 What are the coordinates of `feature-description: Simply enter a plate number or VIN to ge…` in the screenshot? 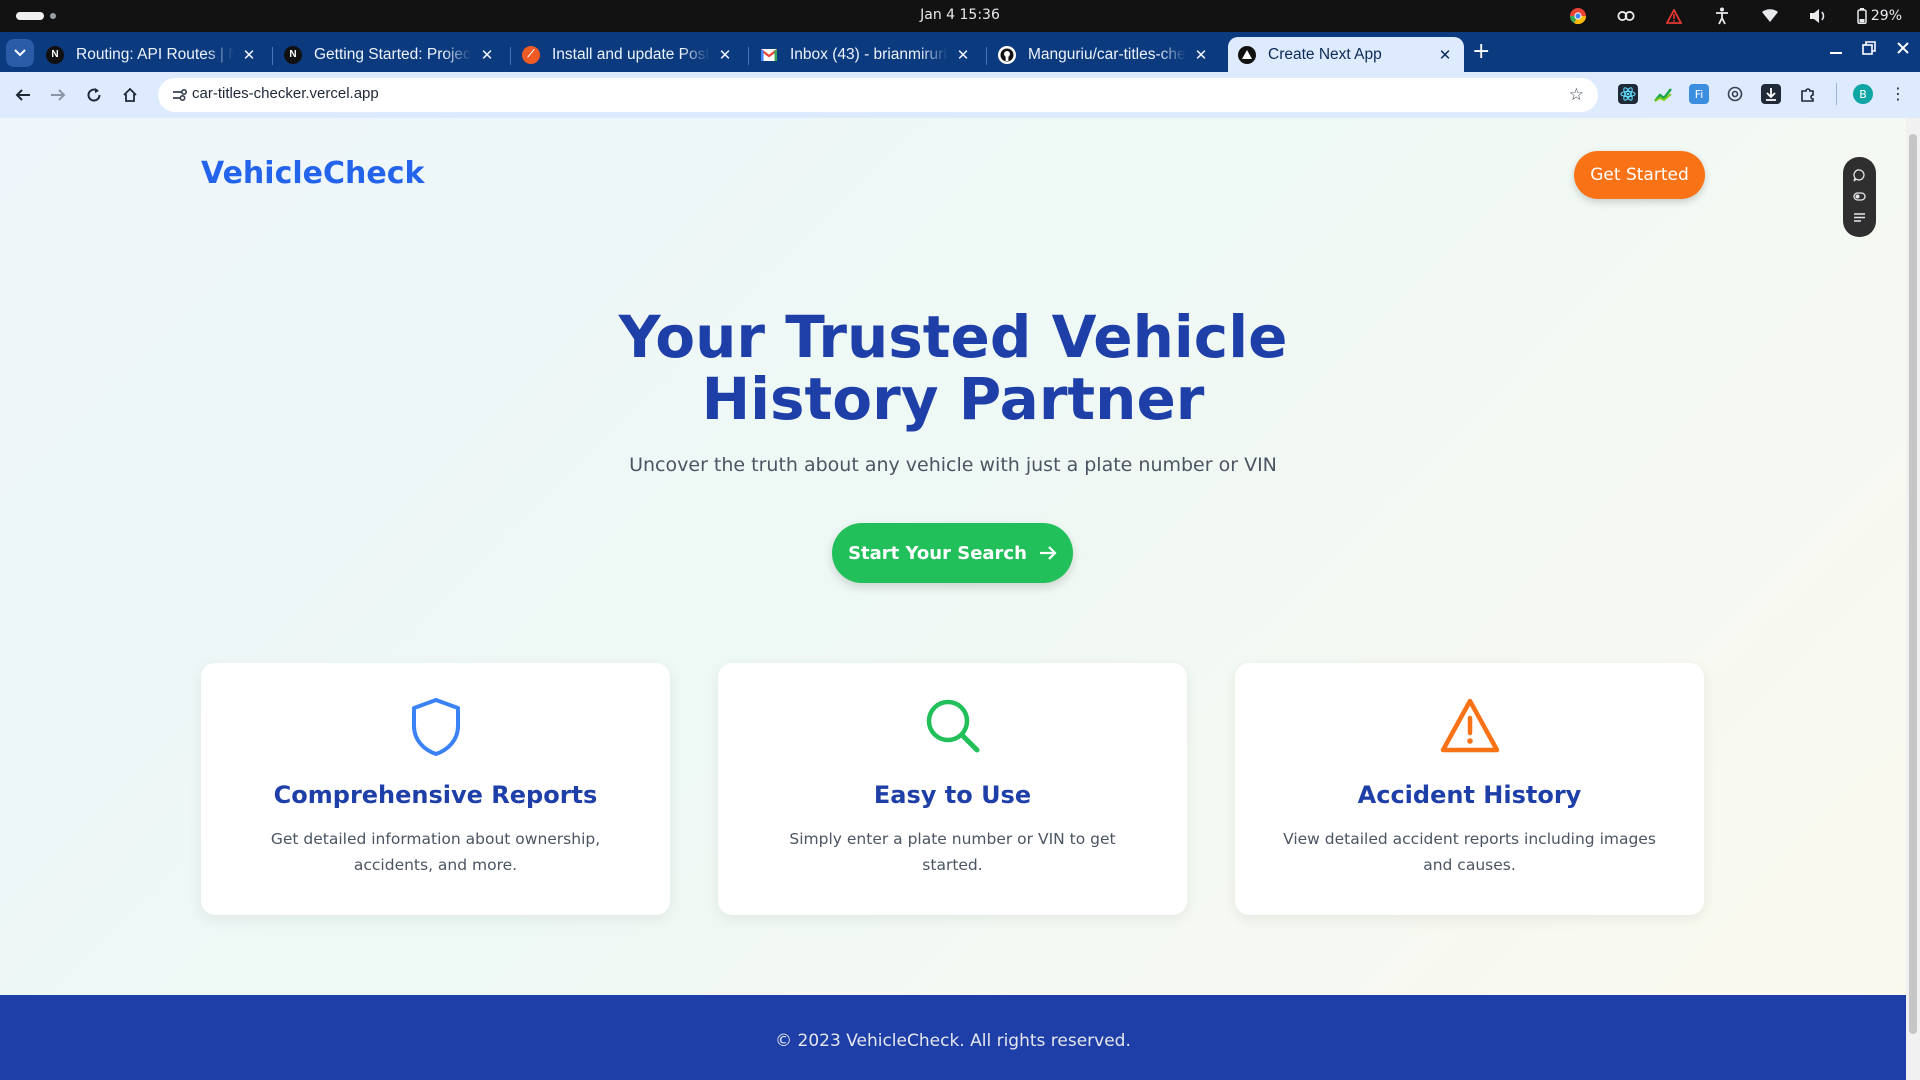 It's located at (952, 852).